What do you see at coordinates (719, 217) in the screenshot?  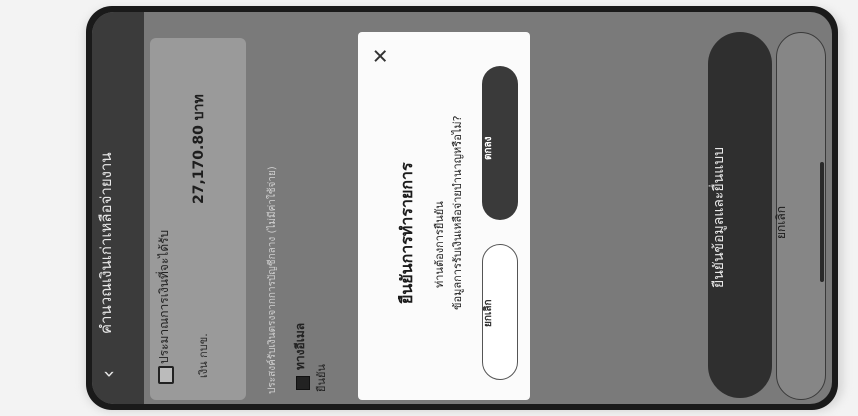 I see `confirm-submit-label: ยืนยันข้อมูลและยื่นแบบ` at bounding box center [719, 217].